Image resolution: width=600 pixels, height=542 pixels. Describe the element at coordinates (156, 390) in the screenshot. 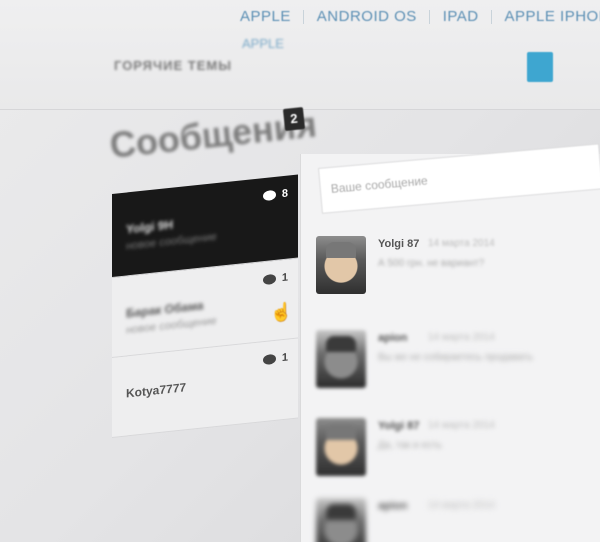

I see `conversation-name: Kotya7777` at that location.